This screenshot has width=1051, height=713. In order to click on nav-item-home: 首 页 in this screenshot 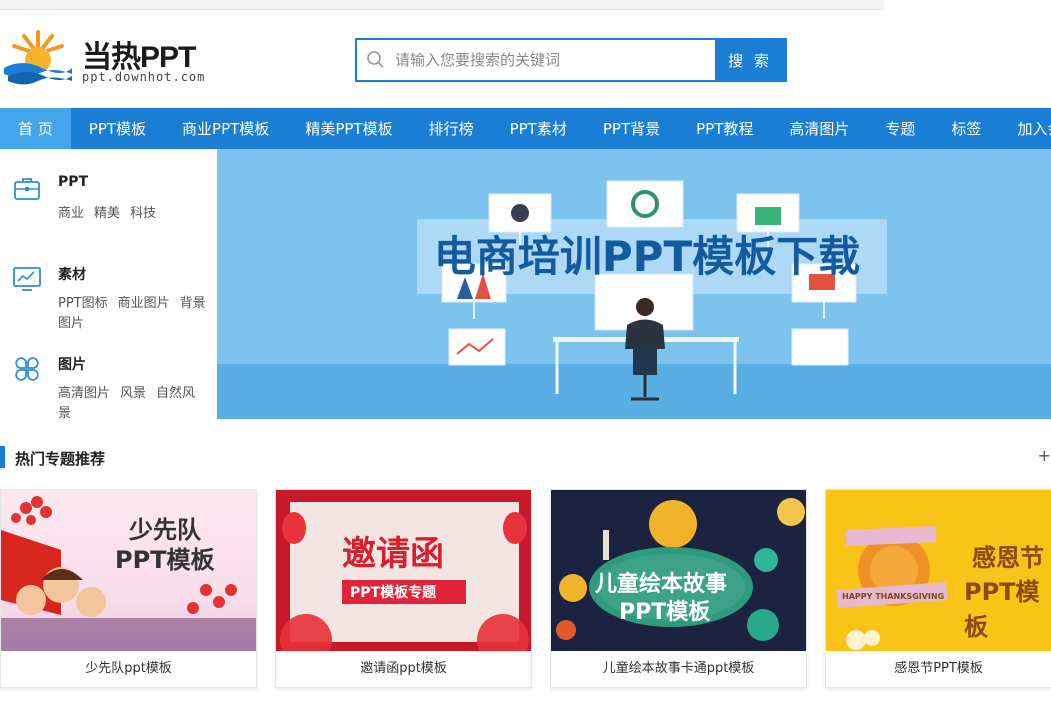, I will do `click(35, 128)`.